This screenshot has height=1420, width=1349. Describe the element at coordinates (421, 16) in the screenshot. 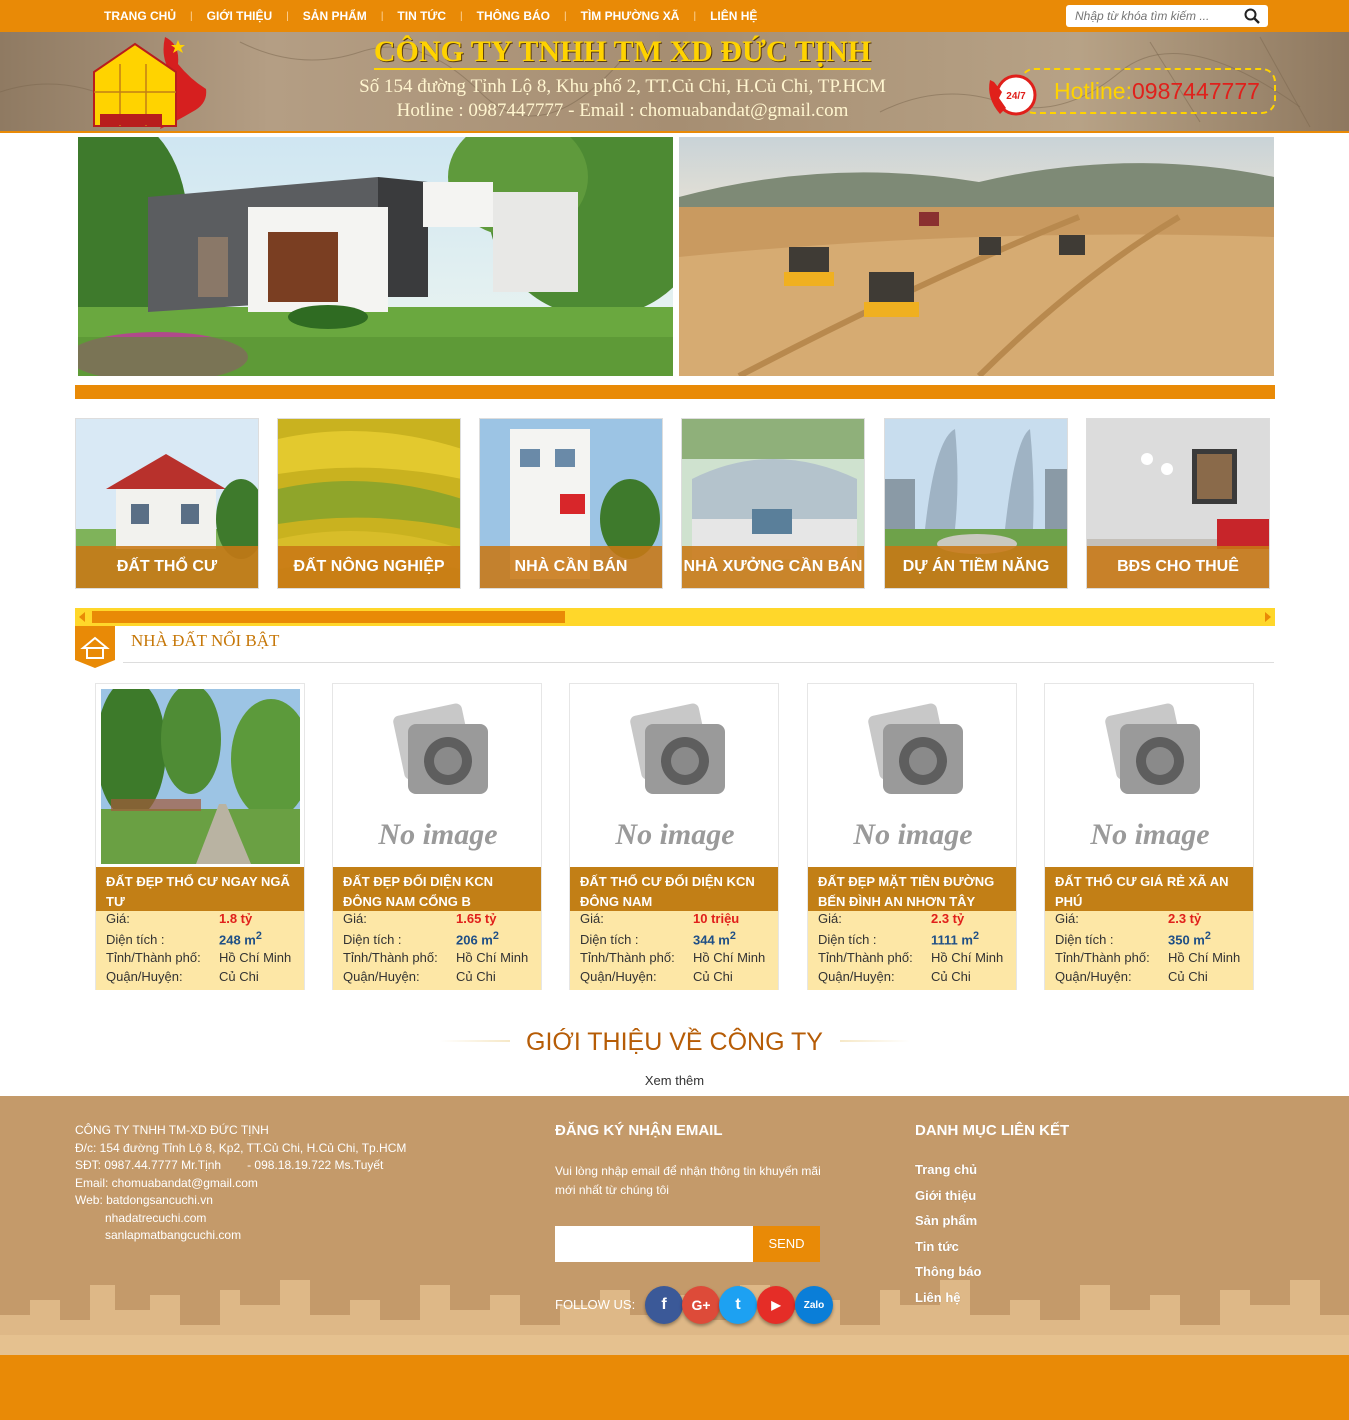

I see `nav-item-news: TIN TỨC` at that location.